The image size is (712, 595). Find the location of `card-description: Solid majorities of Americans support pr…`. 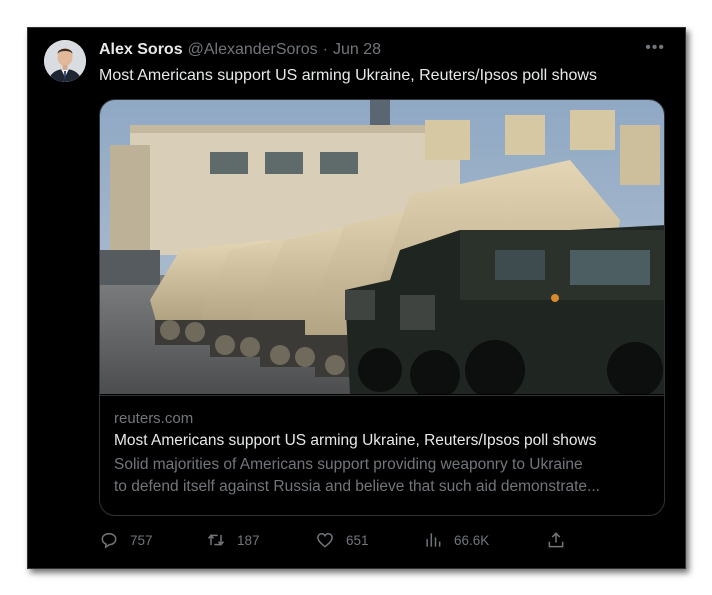

card-description: Solid majorities of Americans support pr… is located at coordinates (384, 476).